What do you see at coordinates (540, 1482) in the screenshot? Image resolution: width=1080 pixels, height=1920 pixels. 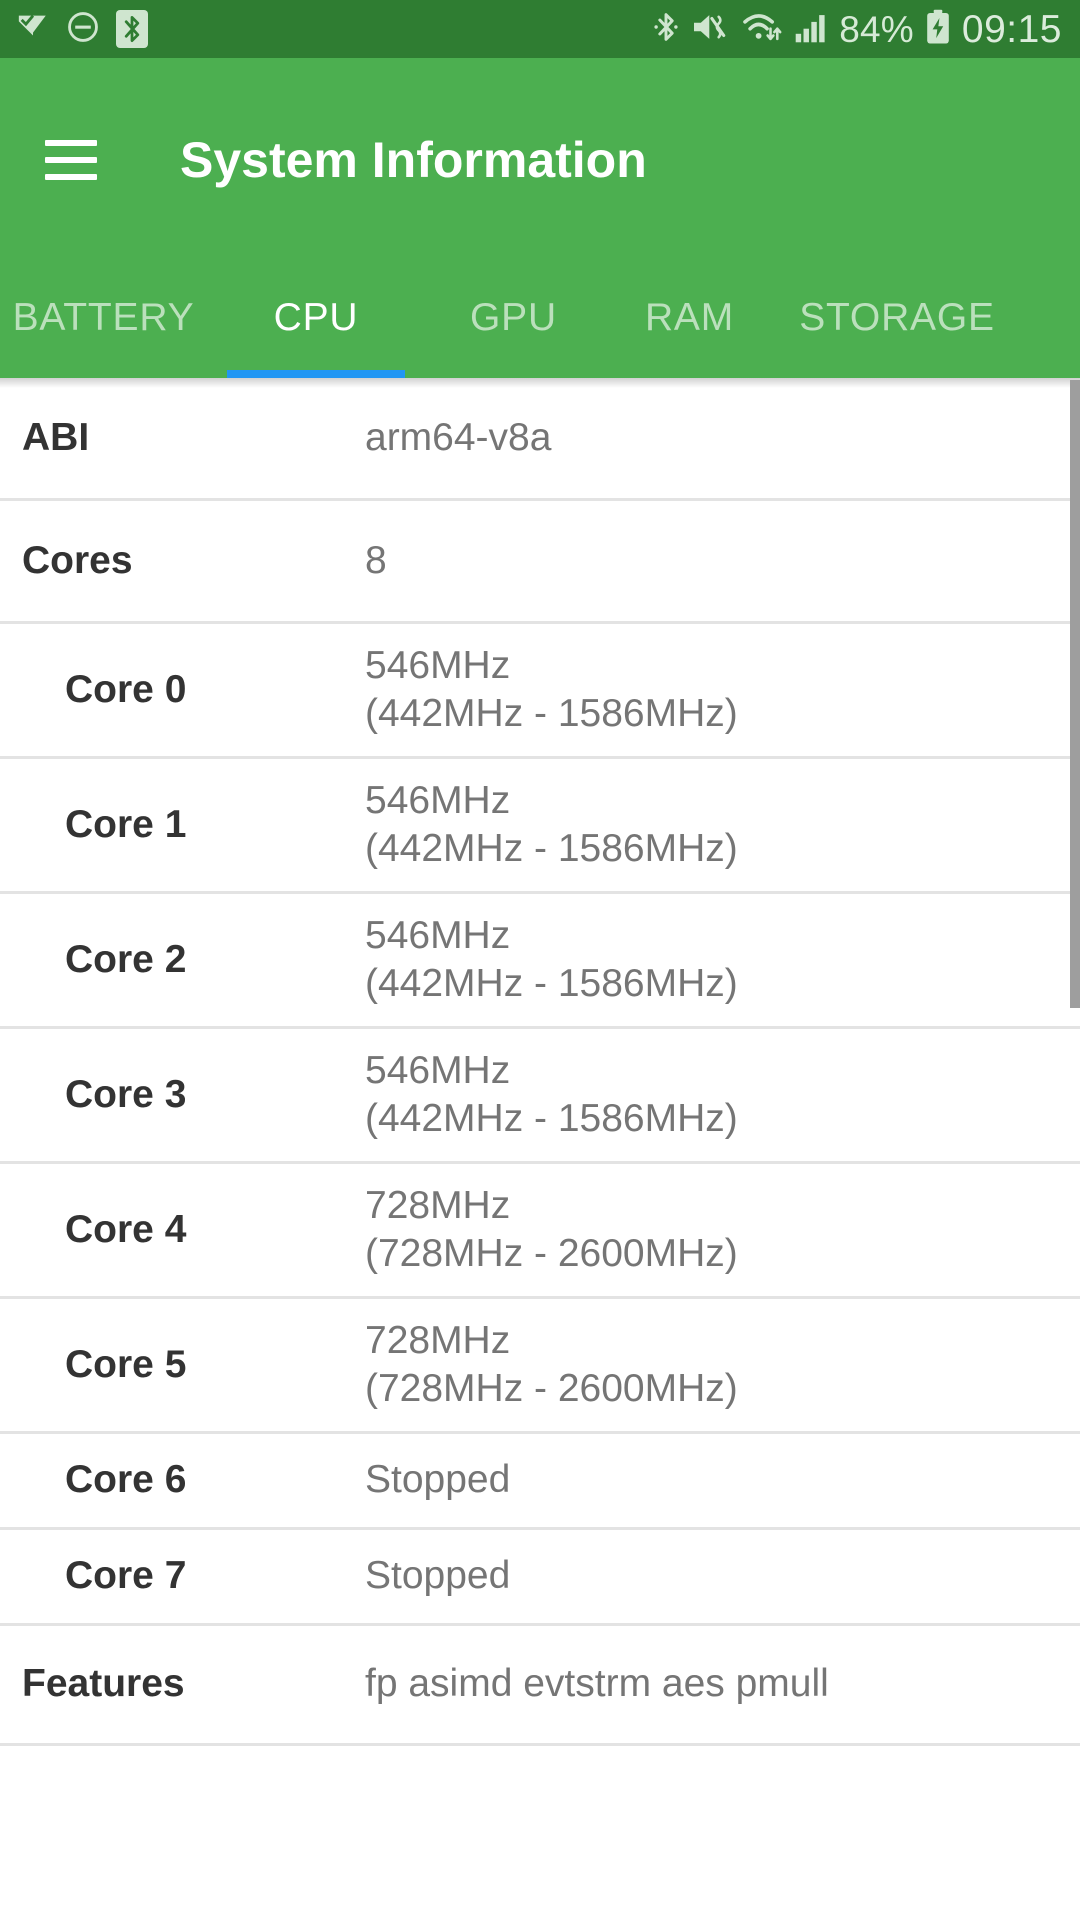 I see `table-row-core-6: Core 6 Stopped` at bounding box center [540, 1482].